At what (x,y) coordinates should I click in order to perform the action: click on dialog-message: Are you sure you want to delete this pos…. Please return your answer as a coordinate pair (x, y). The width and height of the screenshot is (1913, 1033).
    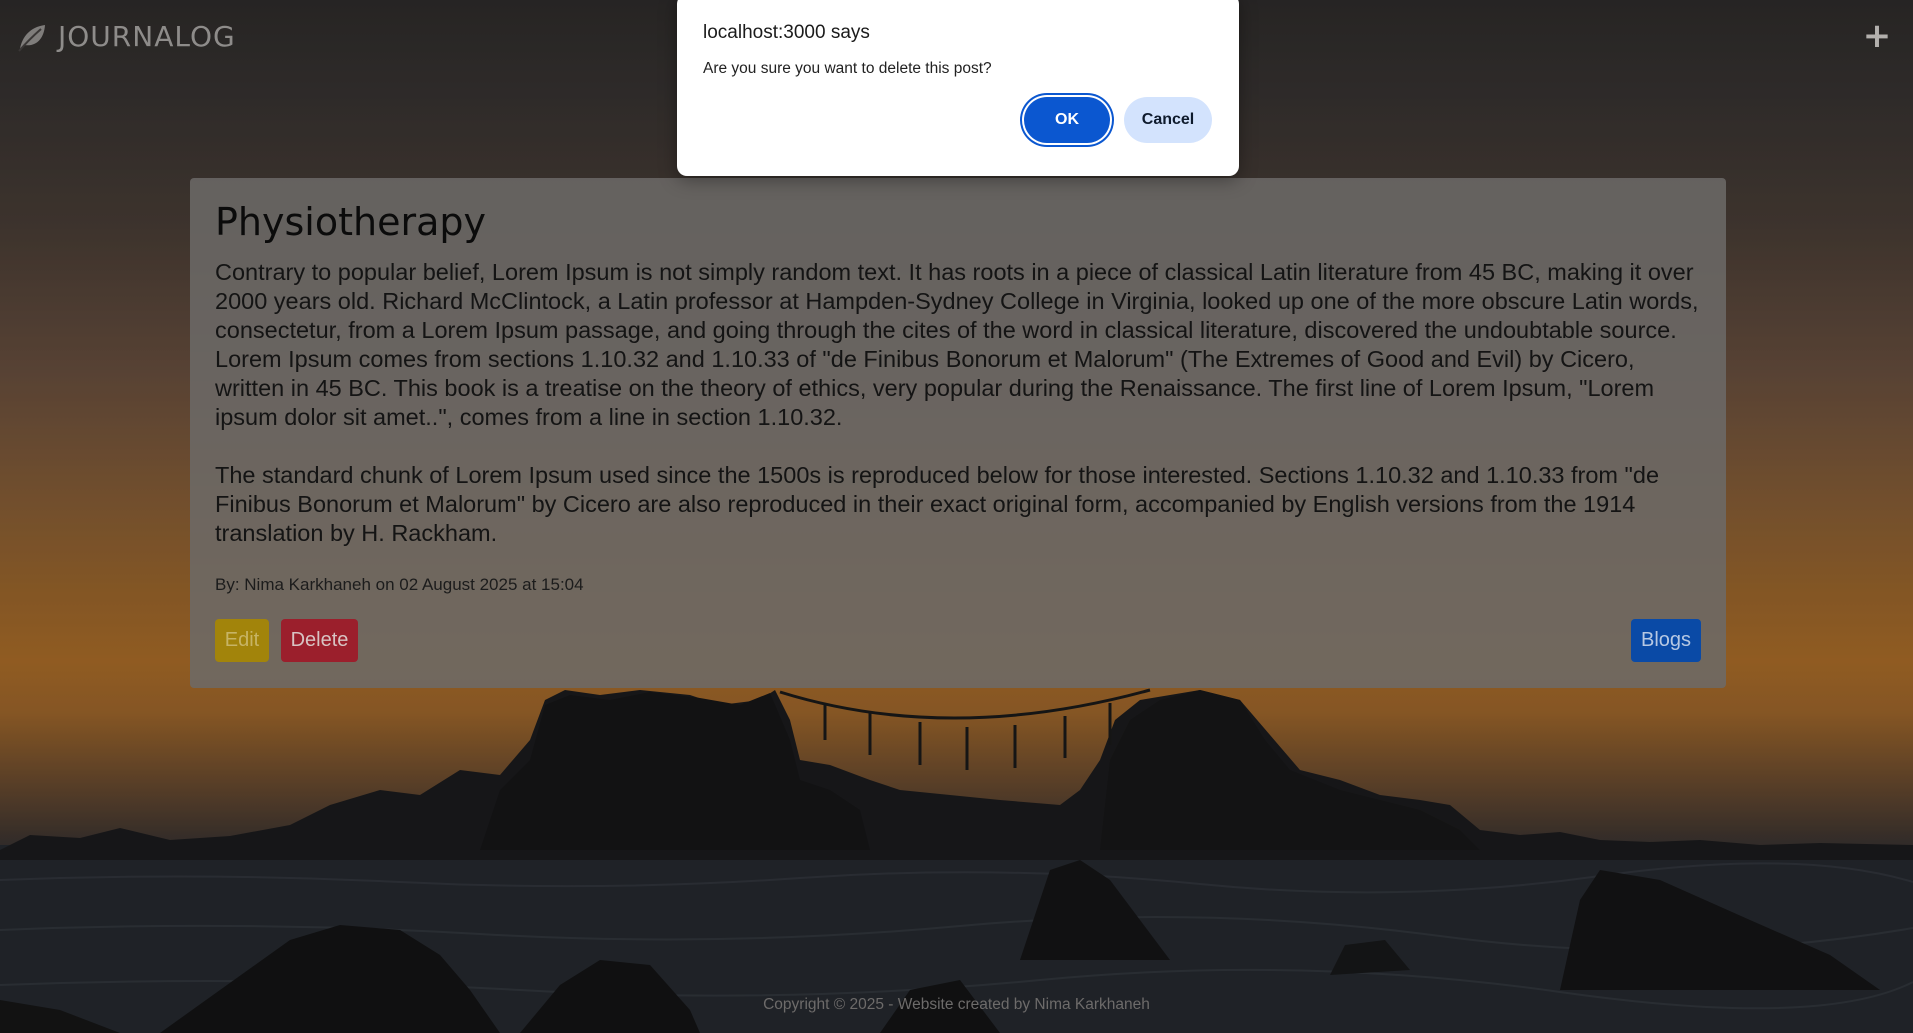
    Looking at the image, I should click on (847, 68).